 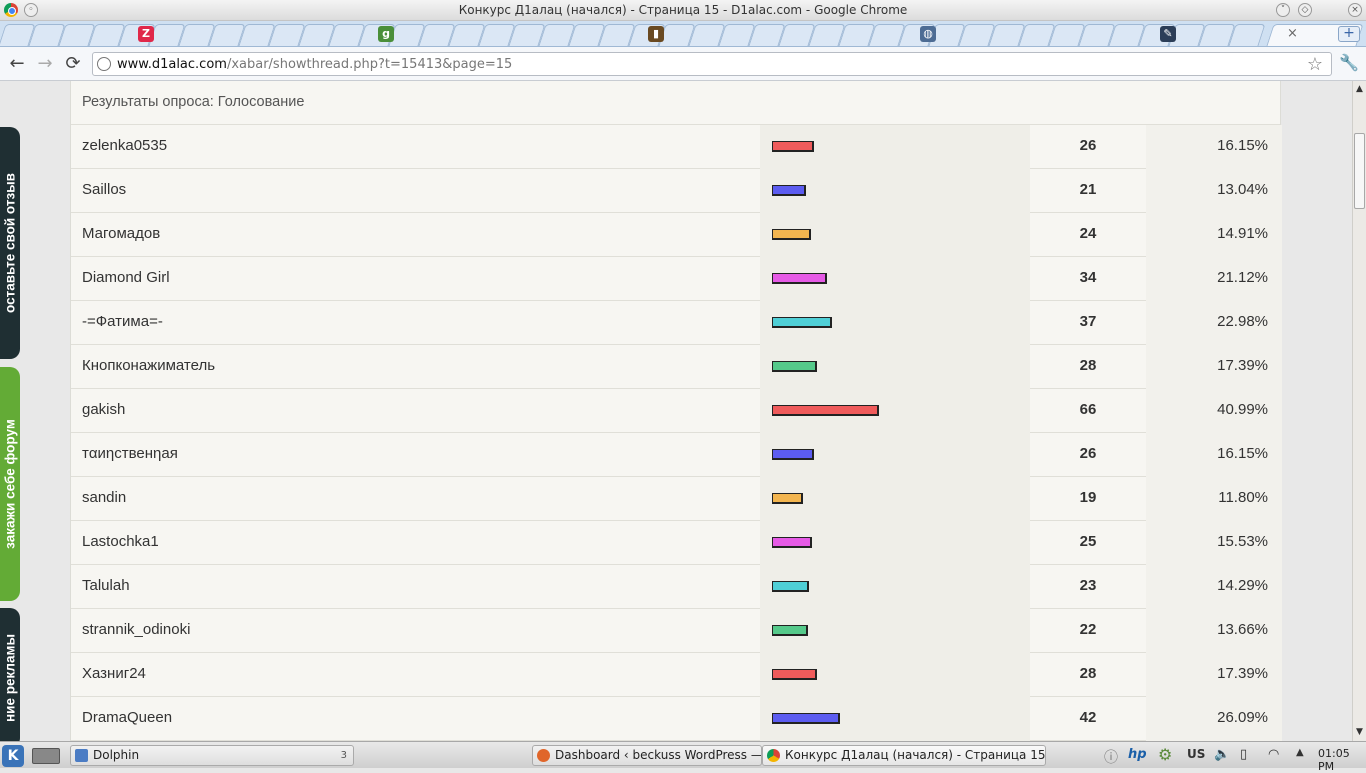 I want to click on gear-tray-icon: ⚙, so click(x=1165, y=754).